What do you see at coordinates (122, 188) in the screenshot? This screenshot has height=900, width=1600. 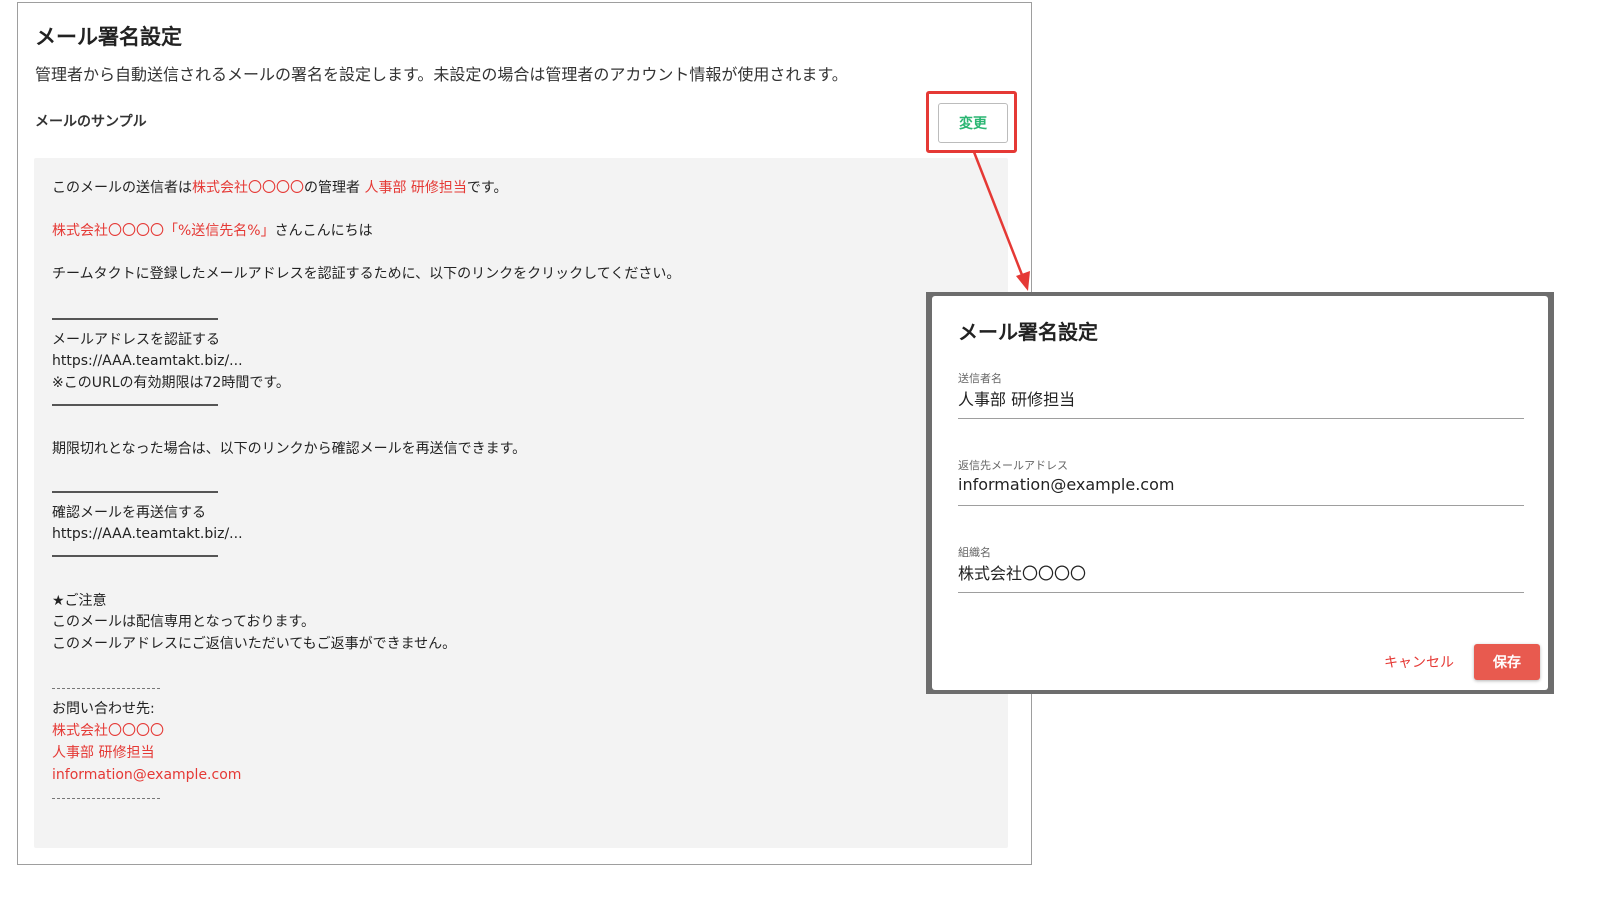 I see `text: このメールの送信者は` at bounding box center [122, 188].